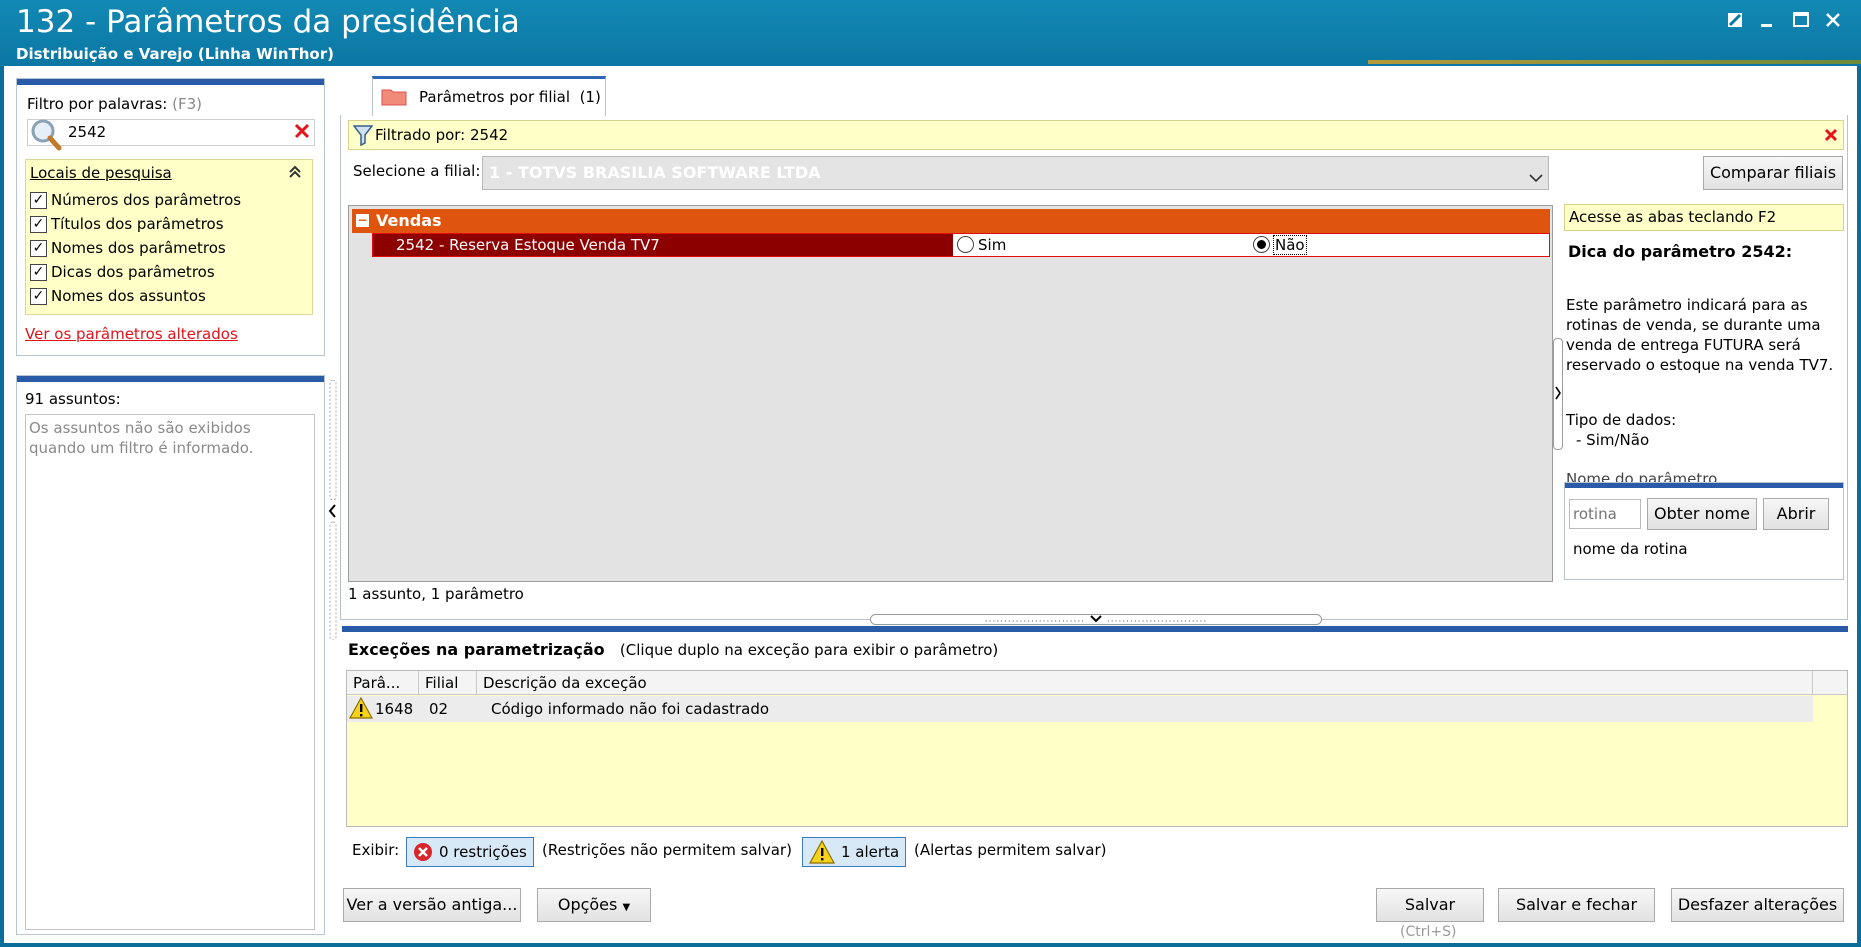 The height and width of the screenshot is (947, 1861). What do you see at coordinates (131, 334) in the screenshot?
I see `changed-params-link: Ver os parâmetros alterados` at bounding box center [131, 334].